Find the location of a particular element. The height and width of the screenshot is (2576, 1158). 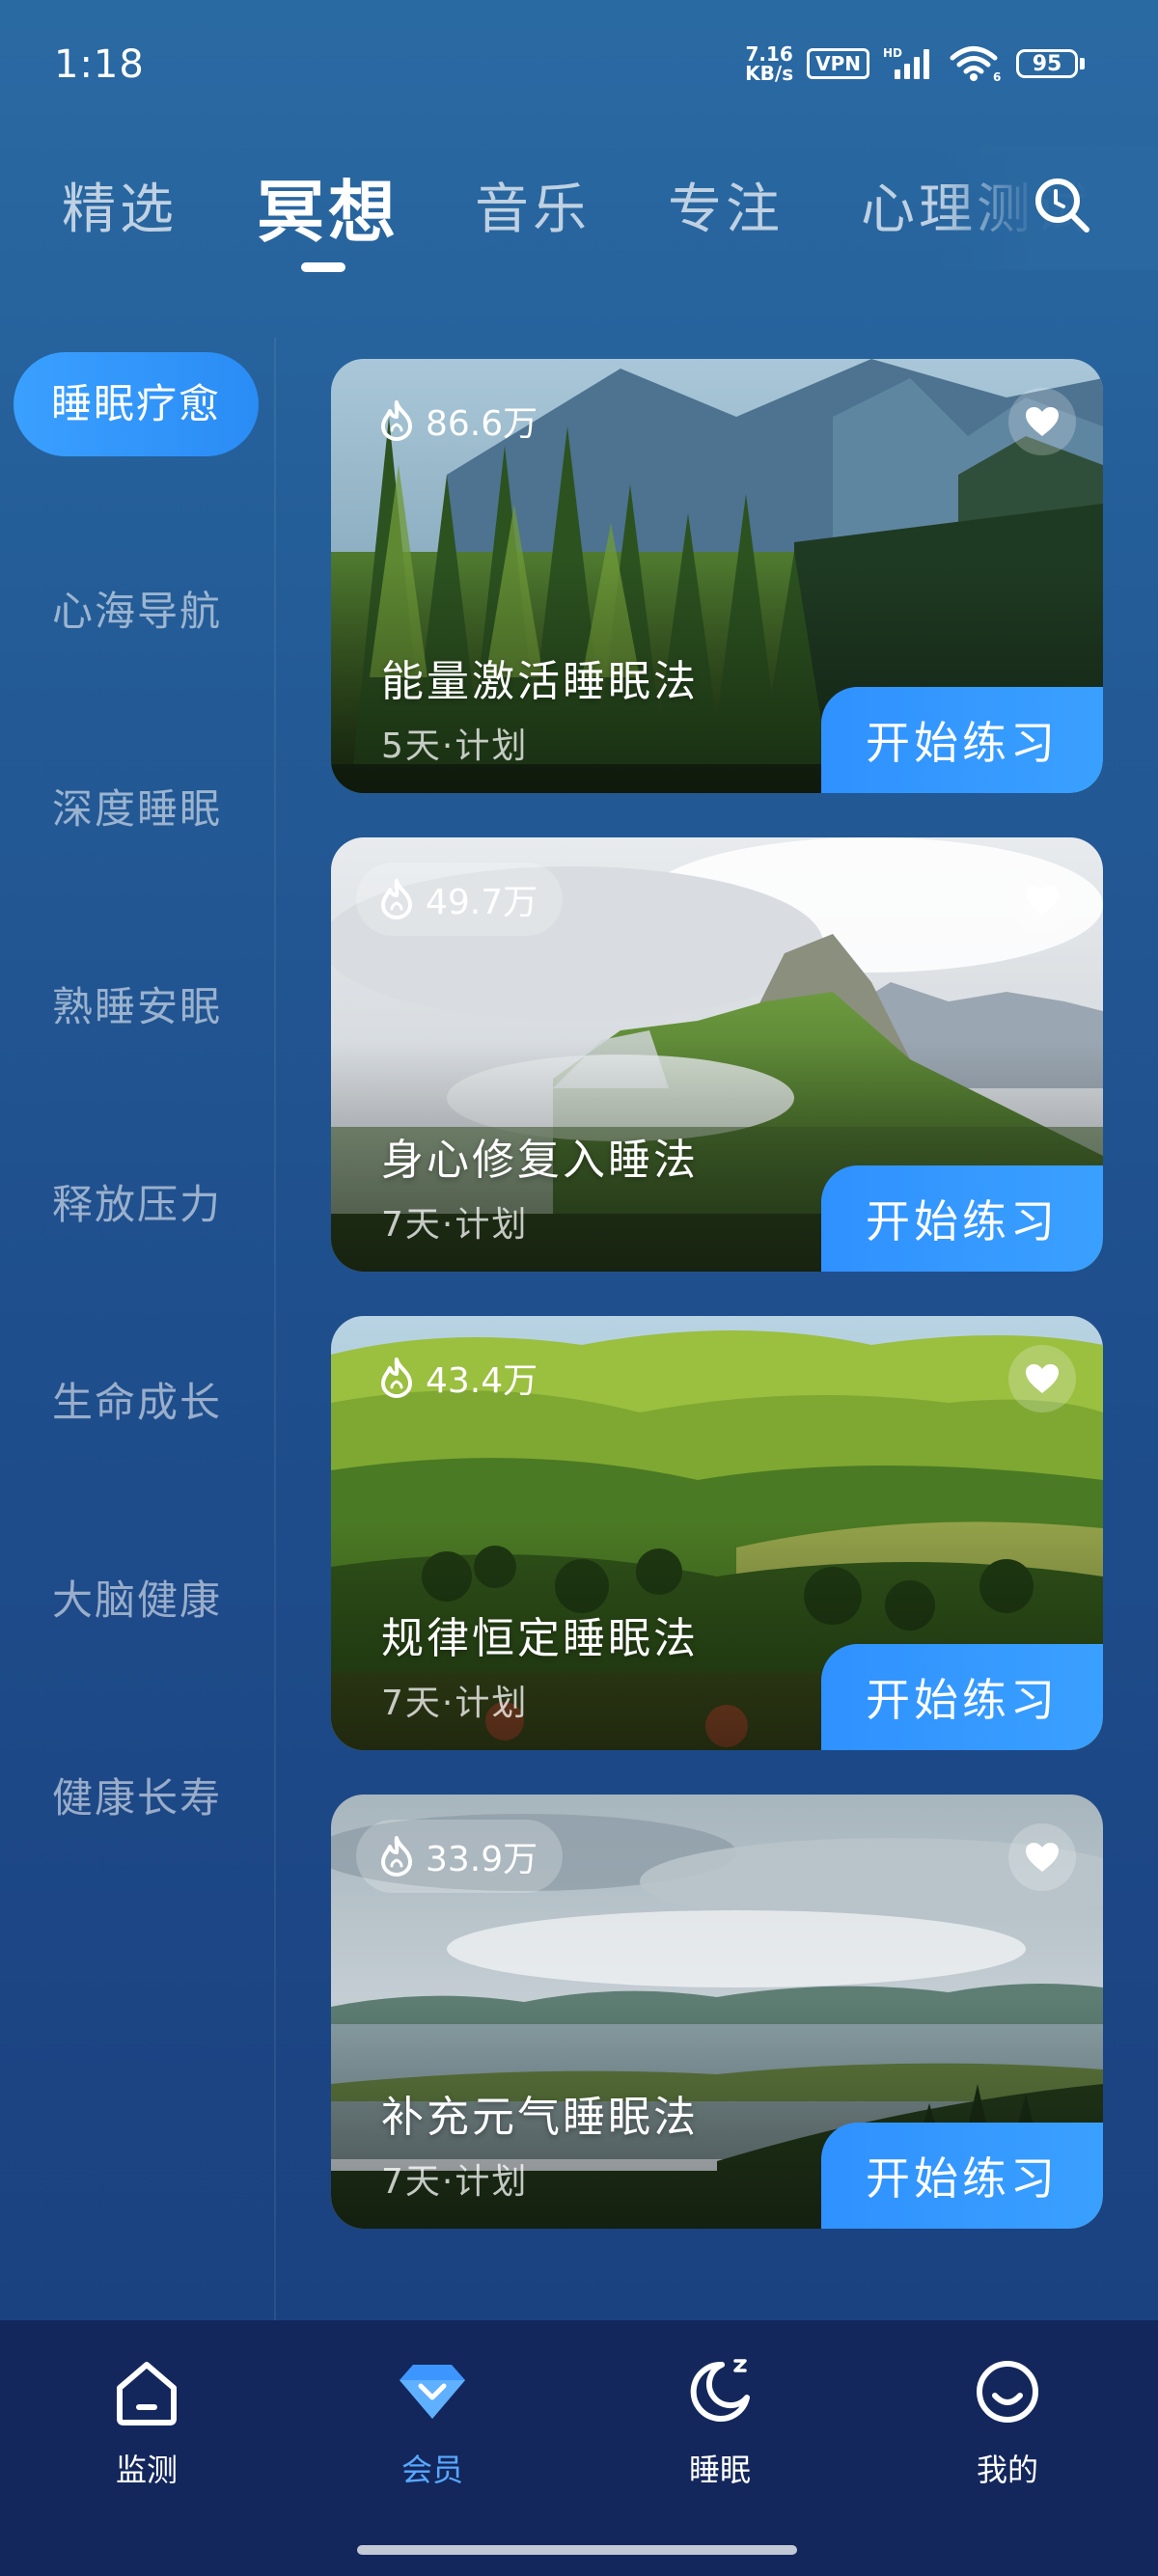

search-icon is located at coordinates (1062, 206).